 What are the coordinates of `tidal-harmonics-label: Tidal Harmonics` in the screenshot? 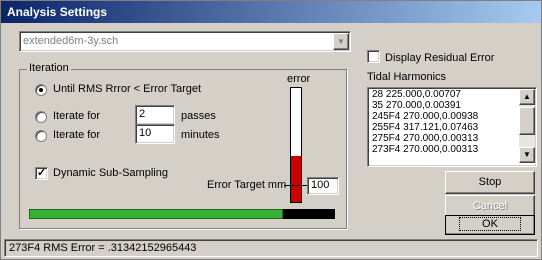 It's located at (407, 77).